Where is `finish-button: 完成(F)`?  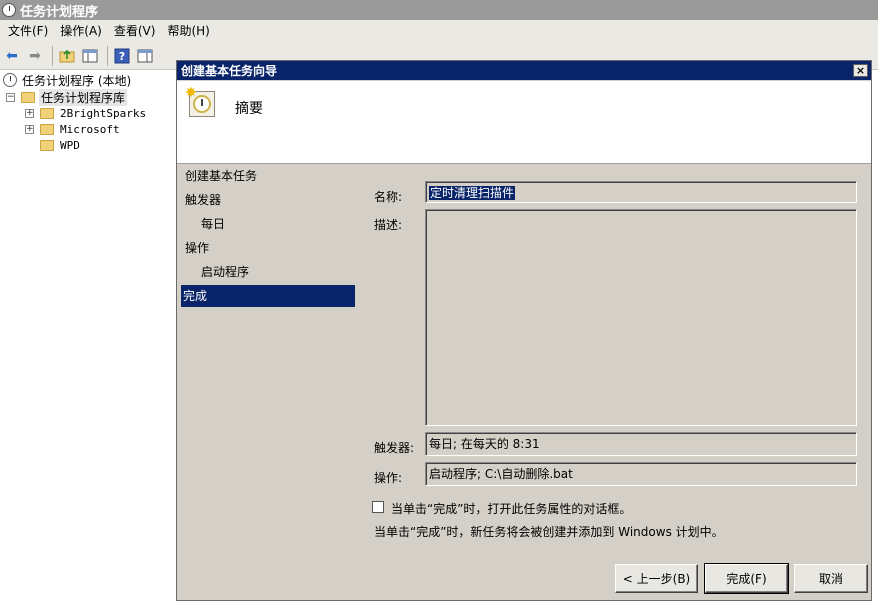 finish-button: 完成(F) is located at coordinates (746, 578).